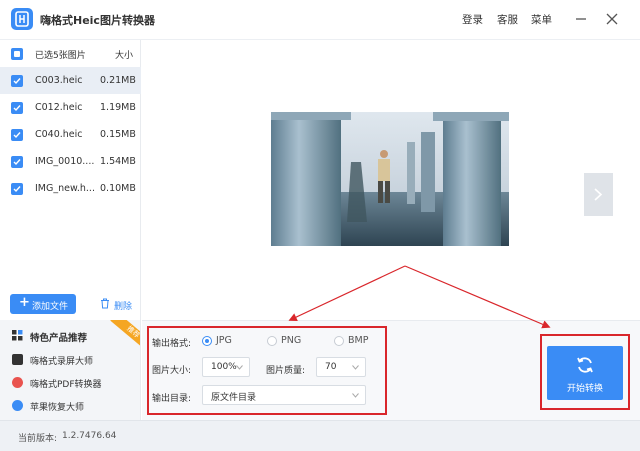  Describe the element at coordinates (66, 385) in the screenshot. I see `product-label: 嗨格式PDF转换器` at that location.